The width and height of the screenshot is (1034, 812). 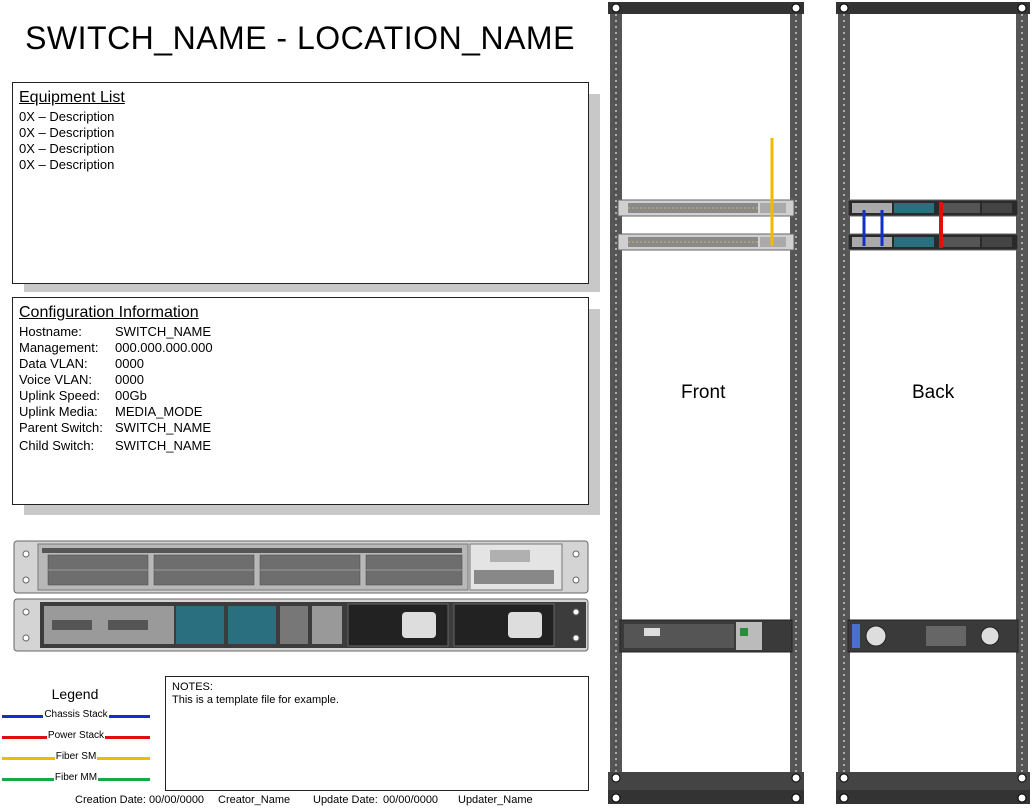 What do you see at coordinates (159, 411) in the screenshot?
I see `config-value: MEDIA_MODE` at bounding box center [159, 411].